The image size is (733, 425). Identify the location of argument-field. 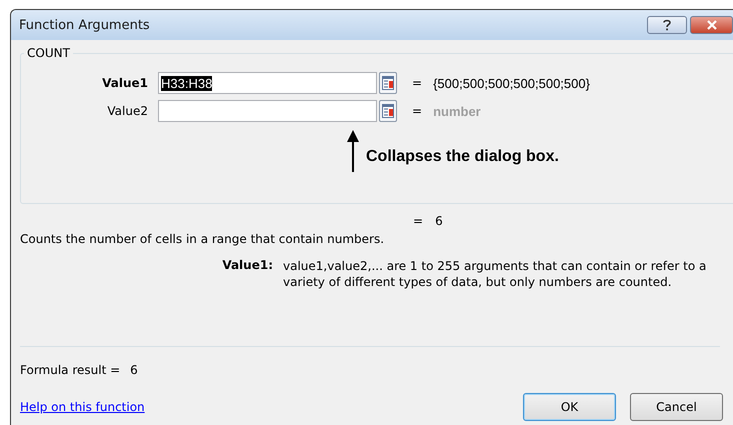
(267, 111).